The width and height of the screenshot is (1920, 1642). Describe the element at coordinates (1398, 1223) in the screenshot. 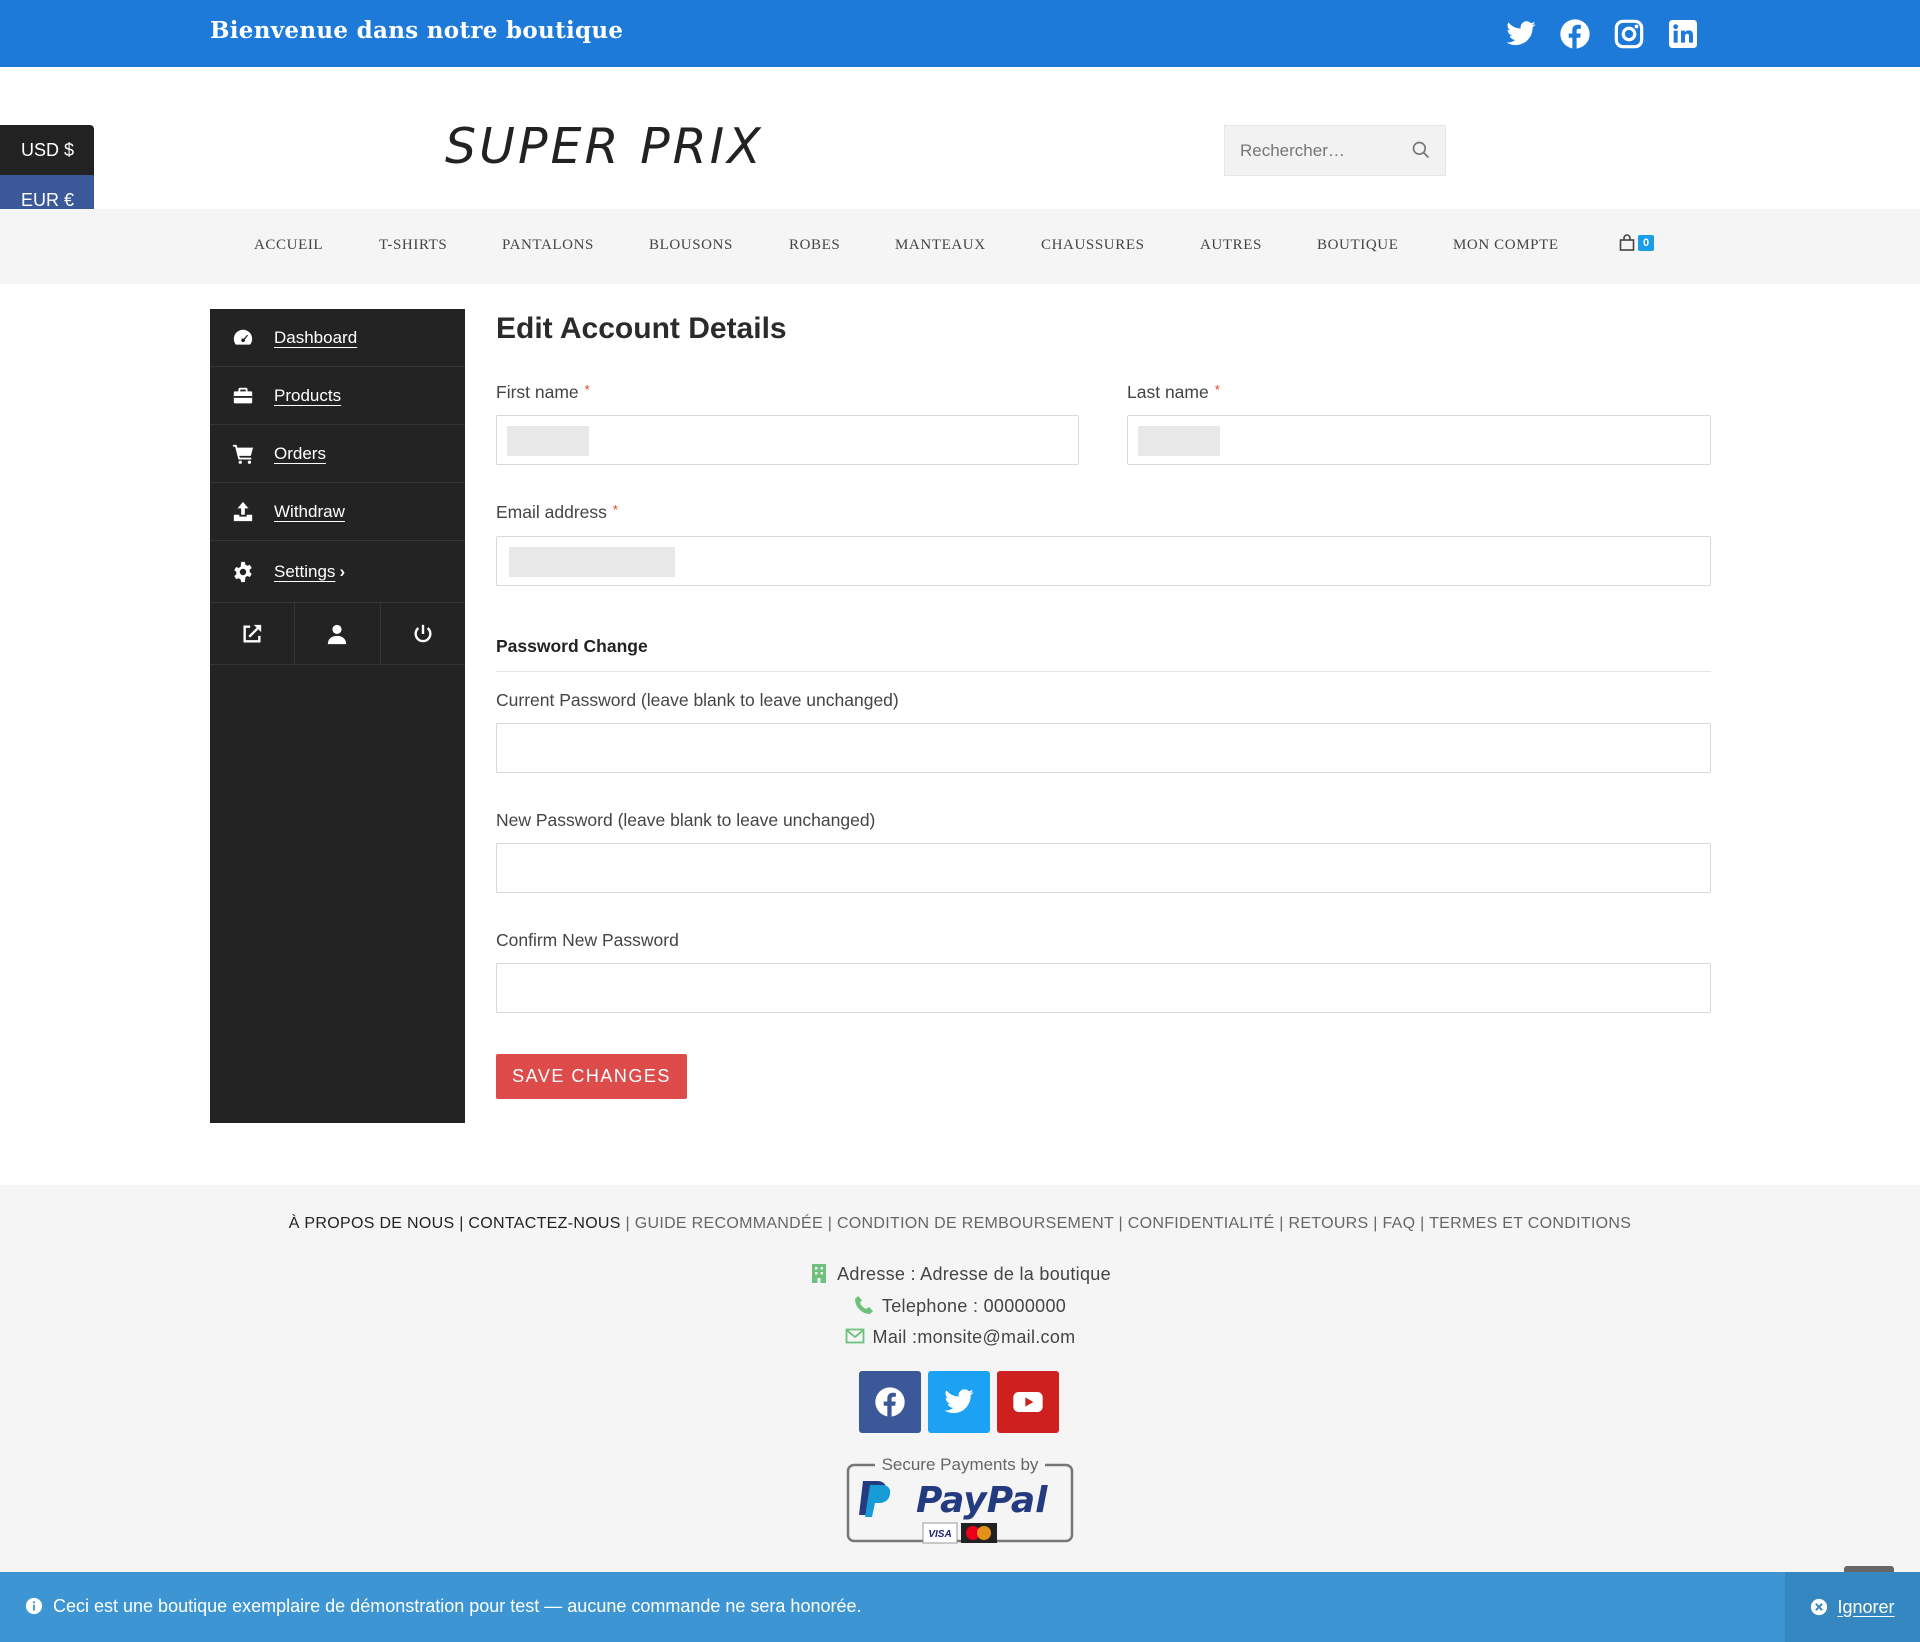

I see `footer-link-faq: FAQ` at that location.